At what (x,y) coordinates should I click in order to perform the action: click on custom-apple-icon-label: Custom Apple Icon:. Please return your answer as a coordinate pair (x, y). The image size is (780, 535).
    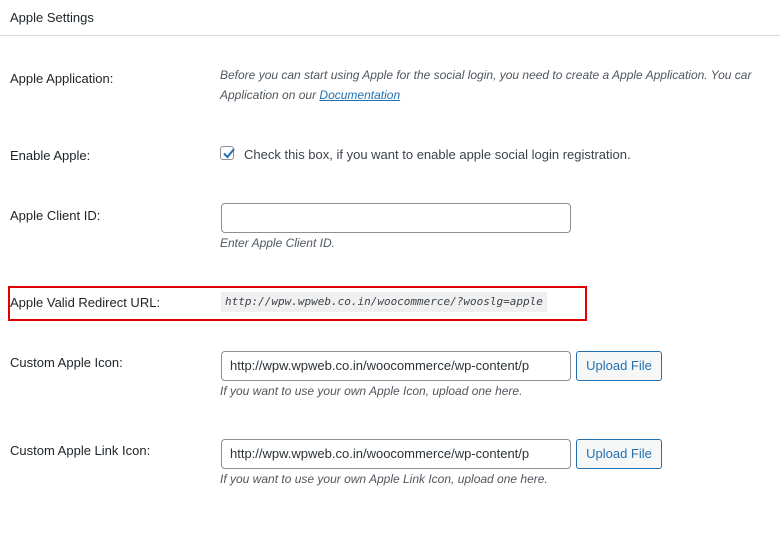
    Looking at the image, I should click on (66, 362).